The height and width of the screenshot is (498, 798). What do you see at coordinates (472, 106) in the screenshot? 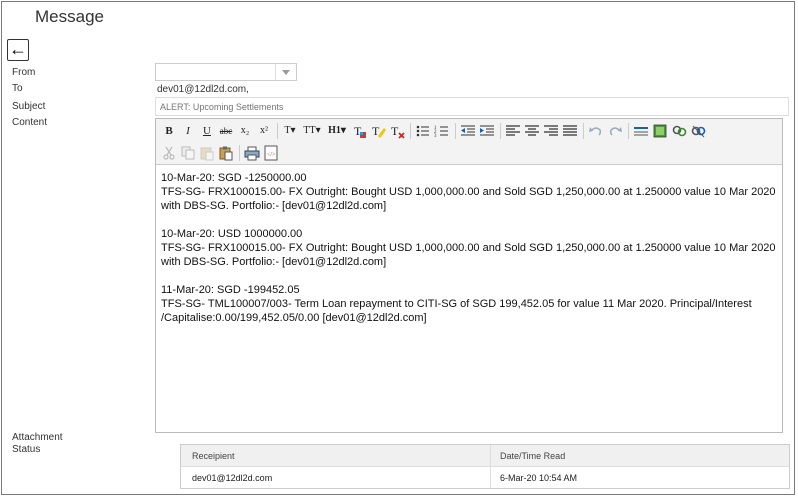
I see `subject-input` at bounding box center [472, 106].